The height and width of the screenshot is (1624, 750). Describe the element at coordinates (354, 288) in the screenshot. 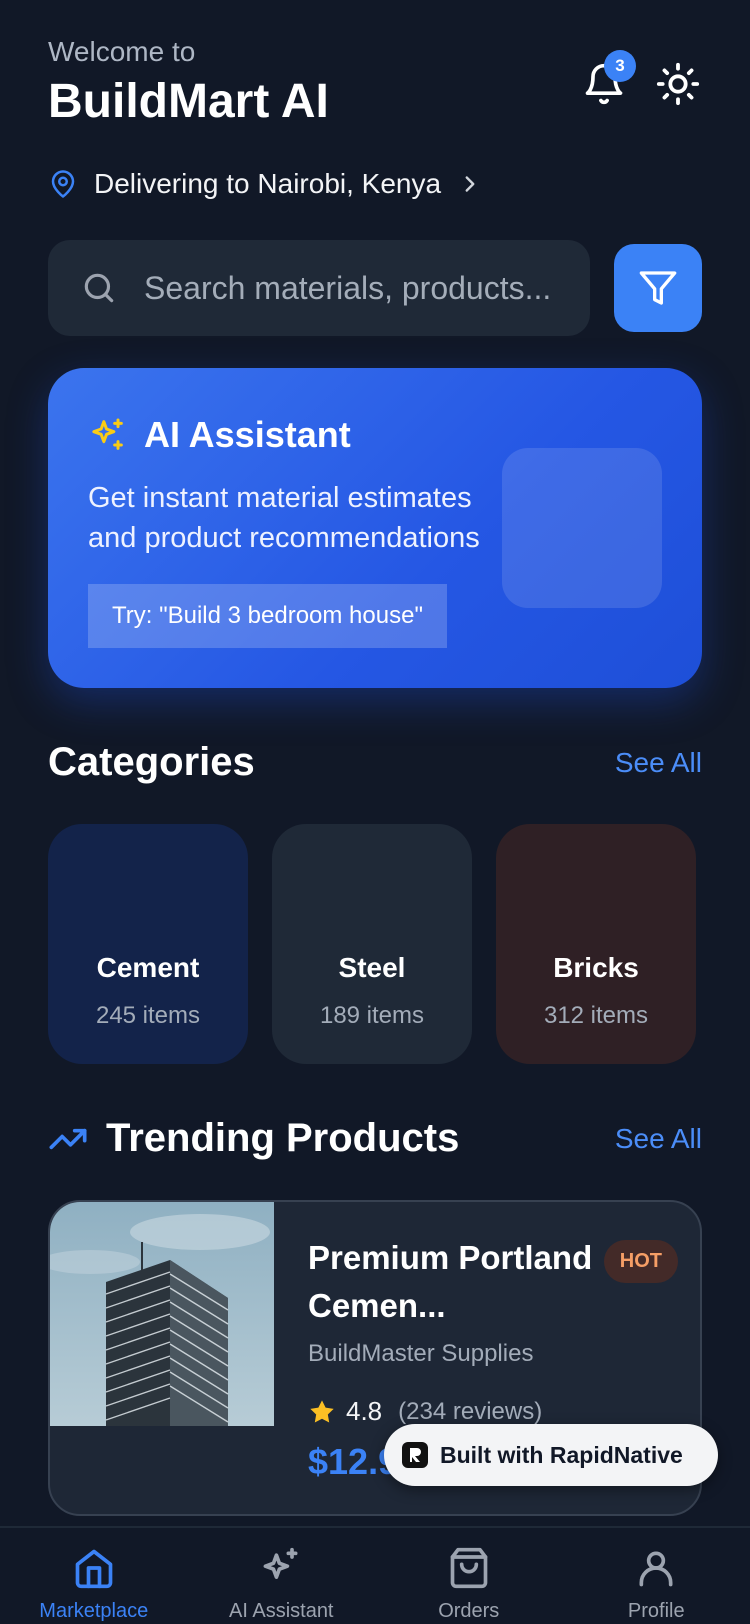

I see `search-input` at that location.